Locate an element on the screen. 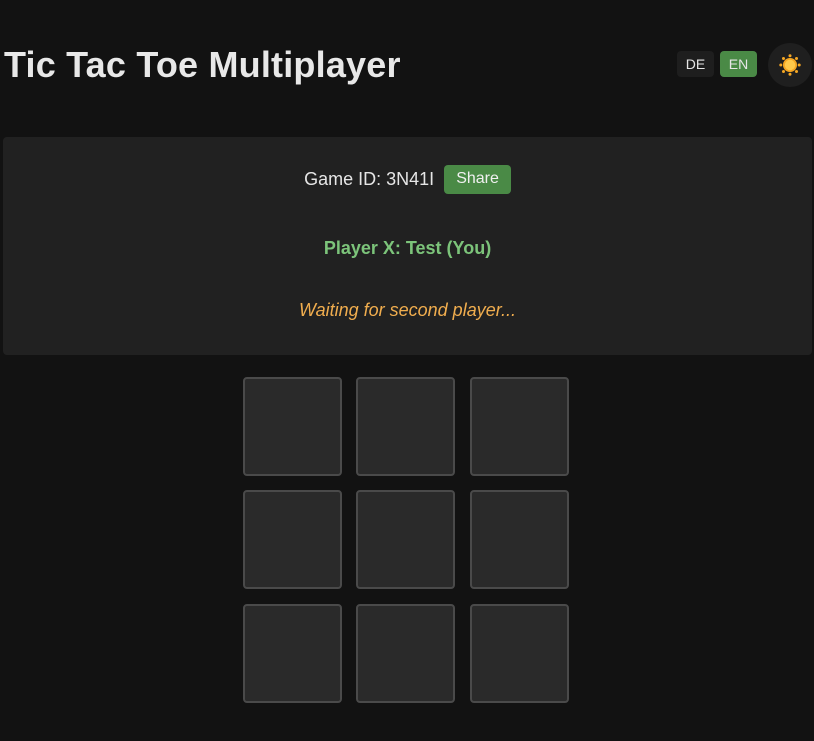  player-x-label: Player X: Test (You) is located at coordinates (407, 248).